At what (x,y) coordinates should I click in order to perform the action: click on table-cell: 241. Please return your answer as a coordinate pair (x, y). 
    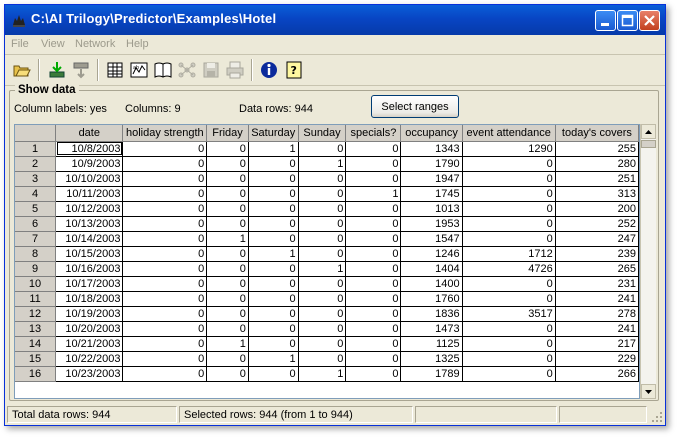
    Looking at the image, I should click on (597, 329).